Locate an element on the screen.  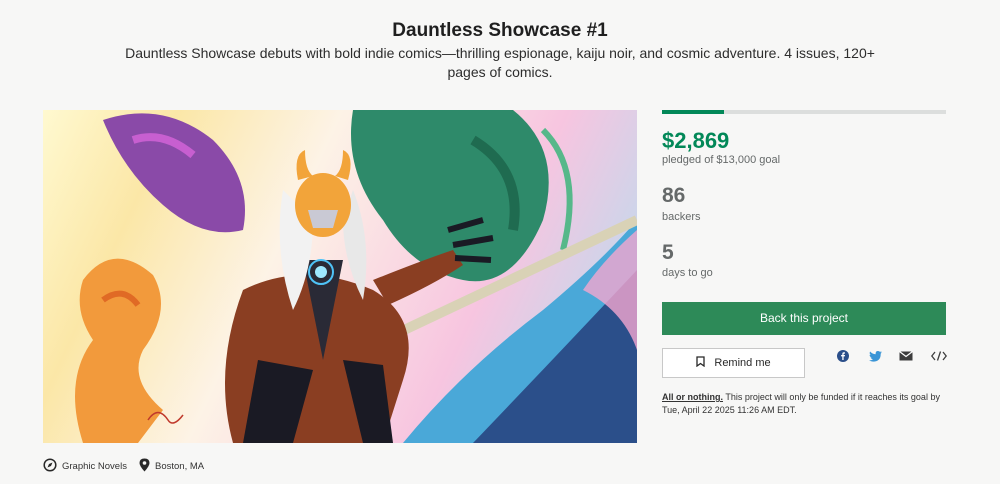
all-or-nothing-link: All or nothing. is located at coordinates (692, 397).